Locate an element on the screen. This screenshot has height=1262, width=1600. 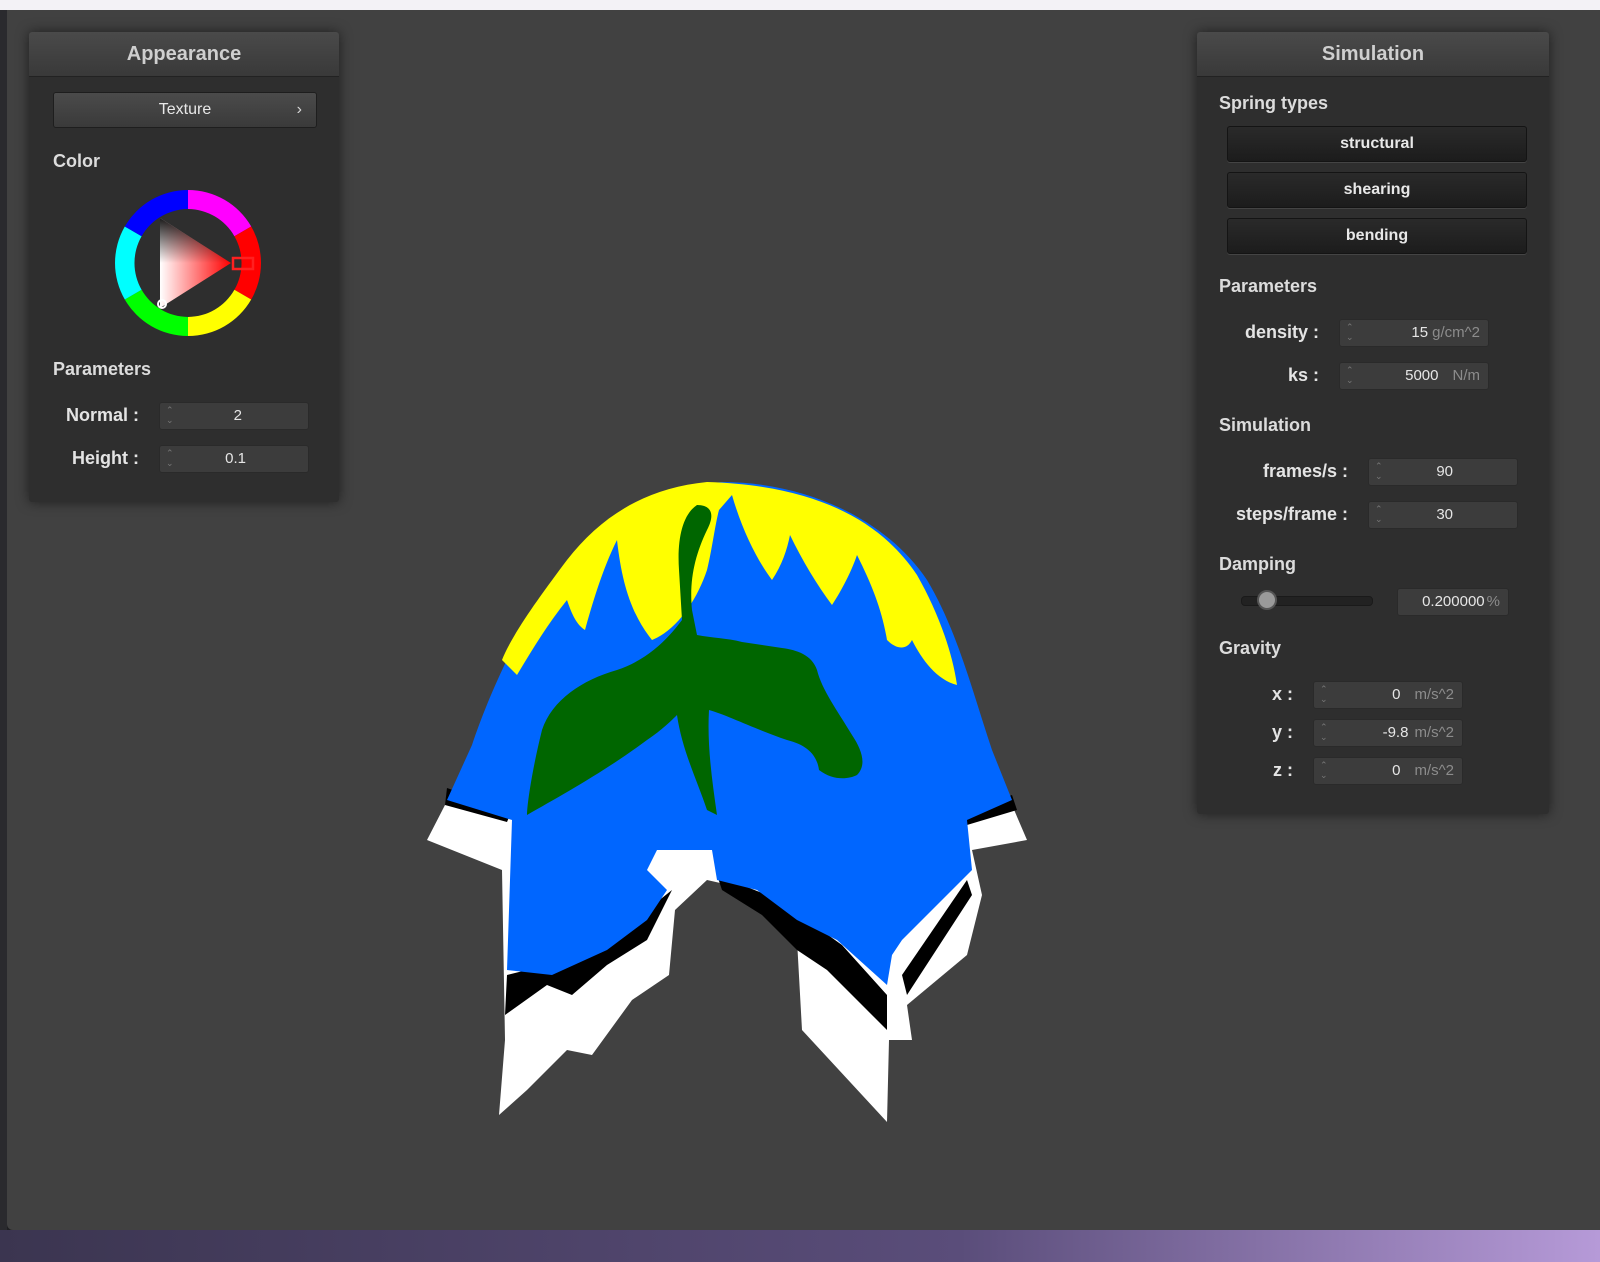
frames-per-s-label: frames/s : is located at coordinates (1305, 471).